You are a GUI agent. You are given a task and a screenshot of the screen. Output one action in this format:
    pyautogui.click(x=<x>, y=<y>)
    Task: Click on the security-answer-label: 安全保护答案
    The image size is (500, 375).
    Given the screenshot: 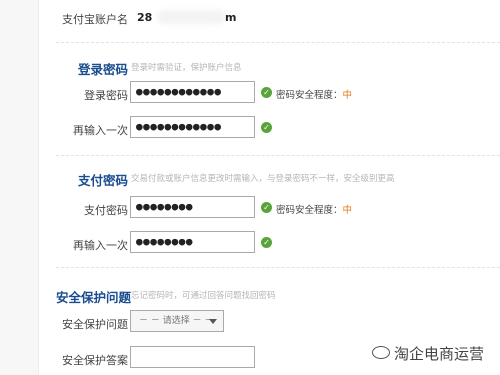 What is the action you would take?
    pyautogui.click(x=95, y=360)
    